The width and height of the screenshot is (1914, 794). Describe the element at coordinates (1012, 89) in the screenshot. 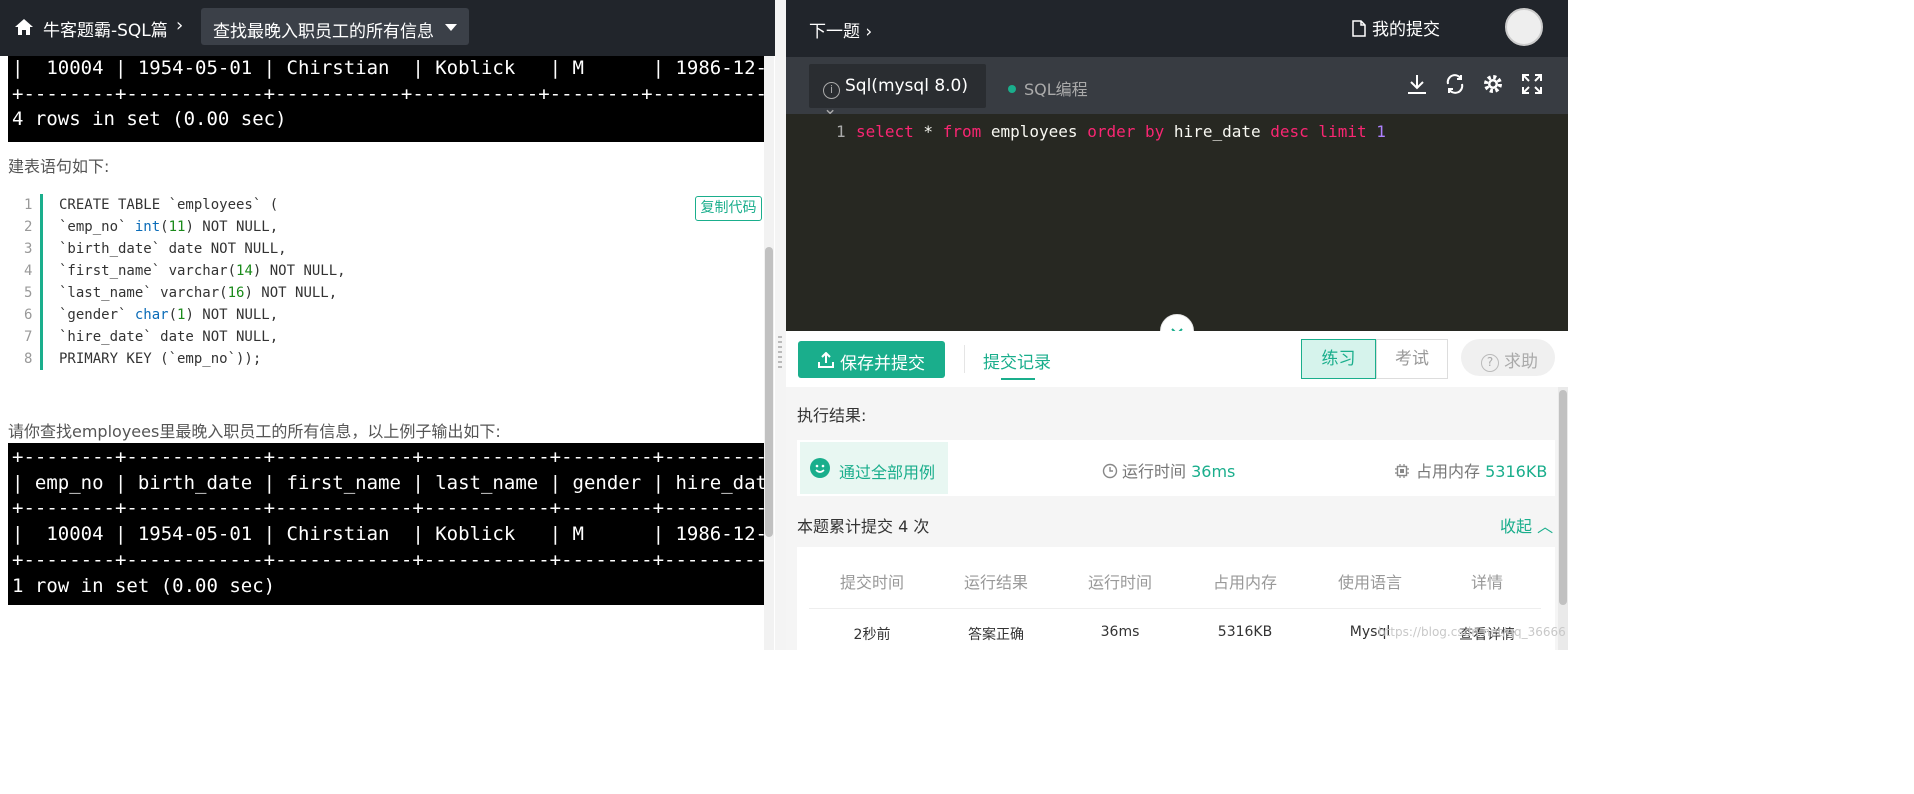

I see `status-dot` at that location.